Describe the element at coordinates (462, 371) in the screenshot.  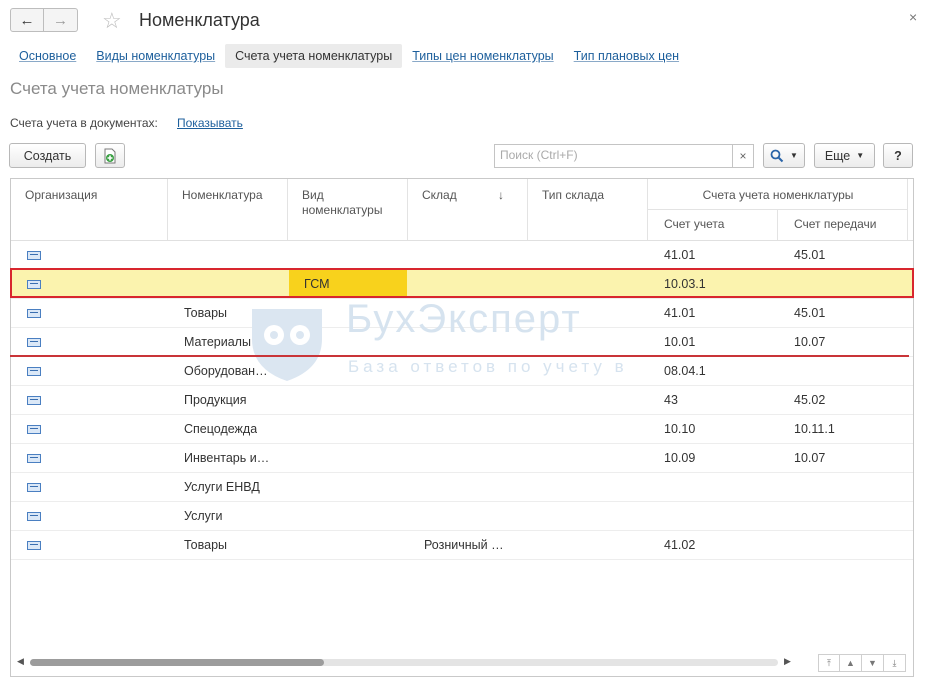
I see `table-row: Оборудован… 08.04.1` at that location.